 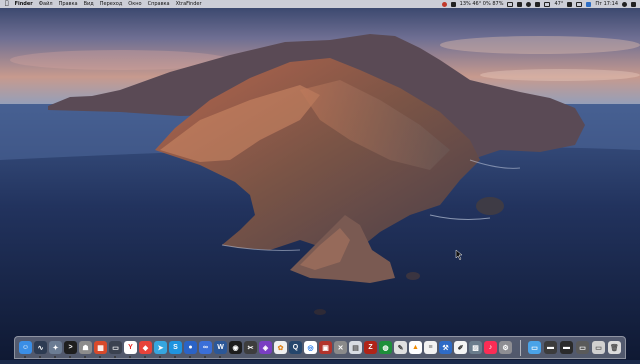 I want to click on finder-icon: ☺, so click(x=25, y=349).